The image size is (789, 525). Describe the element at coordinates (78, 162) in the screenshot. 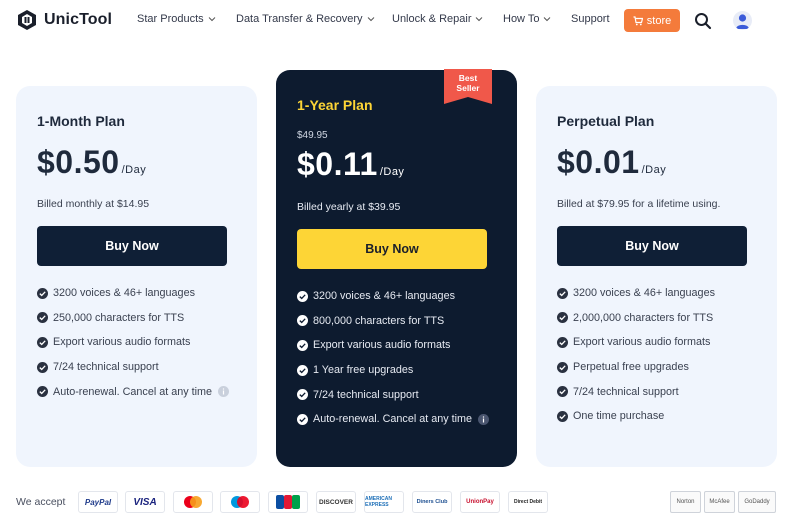

I see `price-value: $0.50` at that location.